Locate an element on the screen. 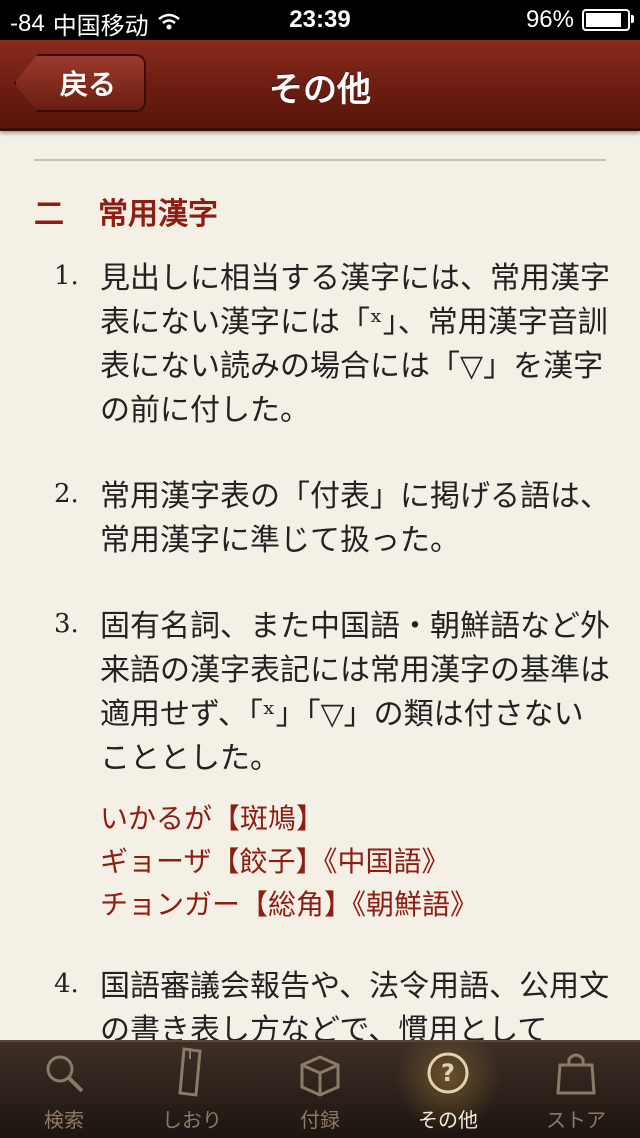 This screenshot has width=640, height=1138. section-title: 常用漢字 is located at coordinates (158, 214).